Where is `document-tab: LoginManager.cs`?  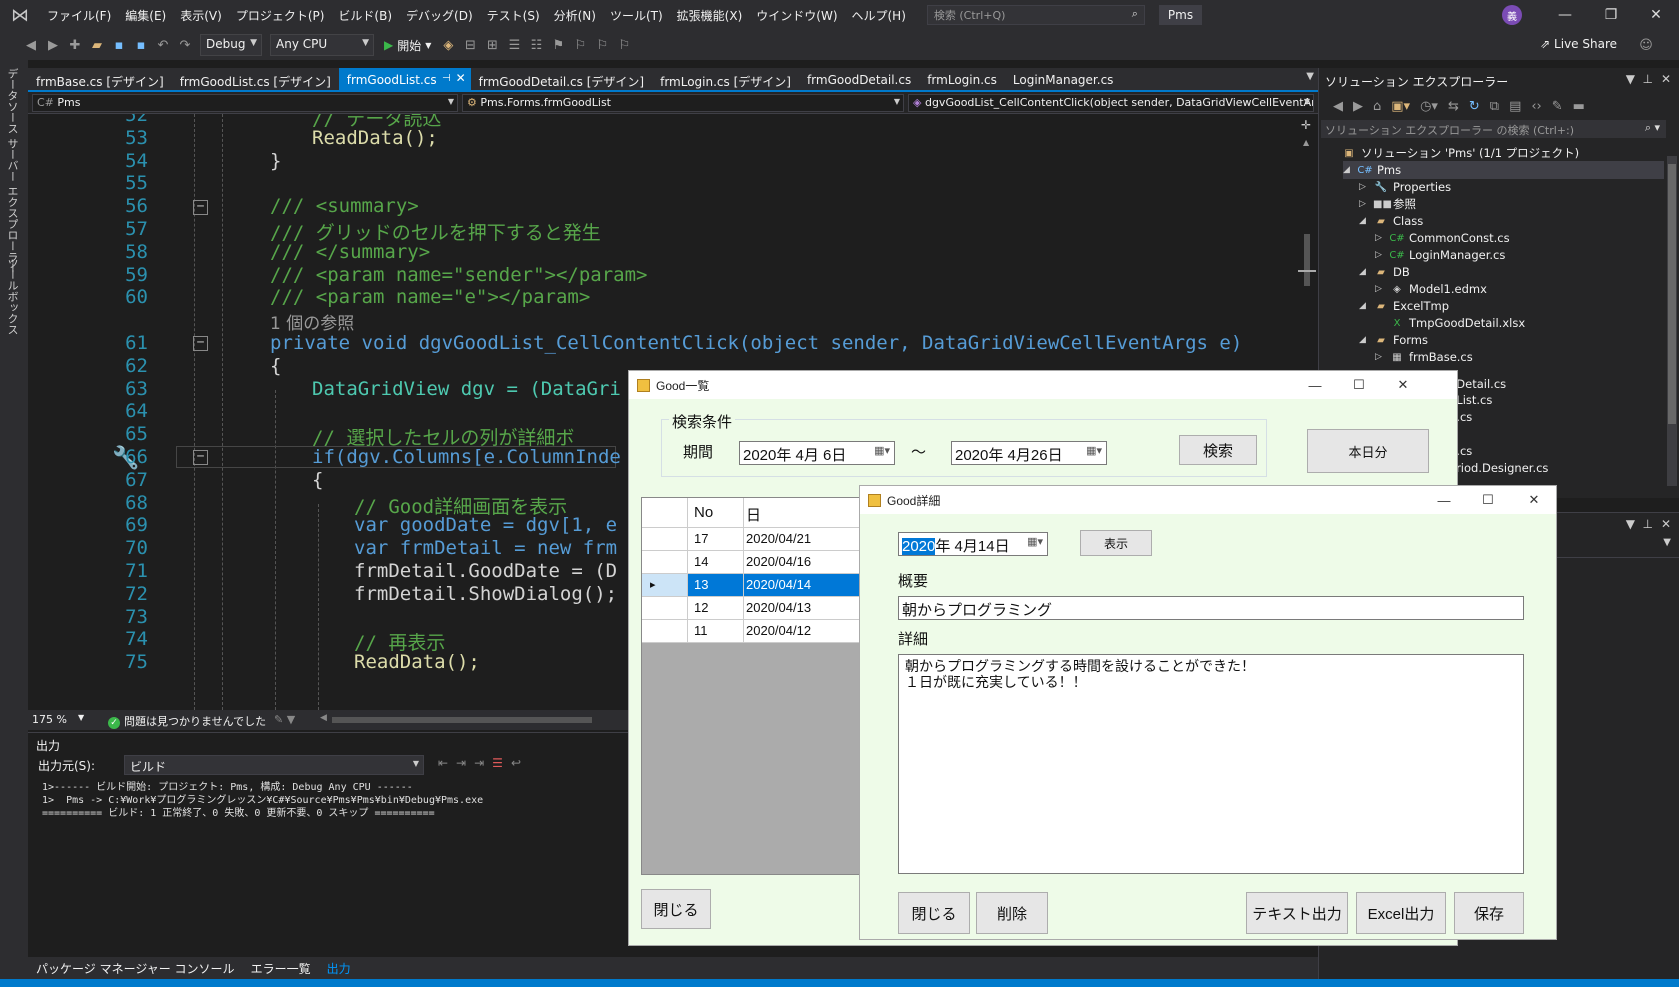
document-tab: LoginManager.cs is located at coordinates (1063, 79).